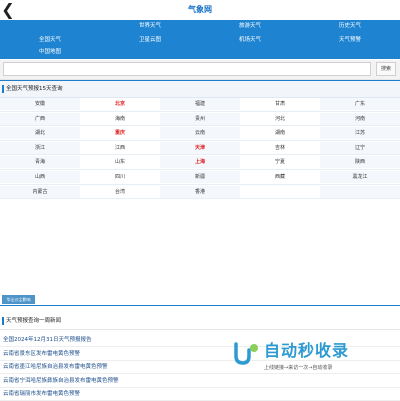 This screenshot has width=400, height=401. Describe the element at coordinates (200, 89) in the screenshot. I see `forecast-section-header: 全国天气预报15天查询` at that location.